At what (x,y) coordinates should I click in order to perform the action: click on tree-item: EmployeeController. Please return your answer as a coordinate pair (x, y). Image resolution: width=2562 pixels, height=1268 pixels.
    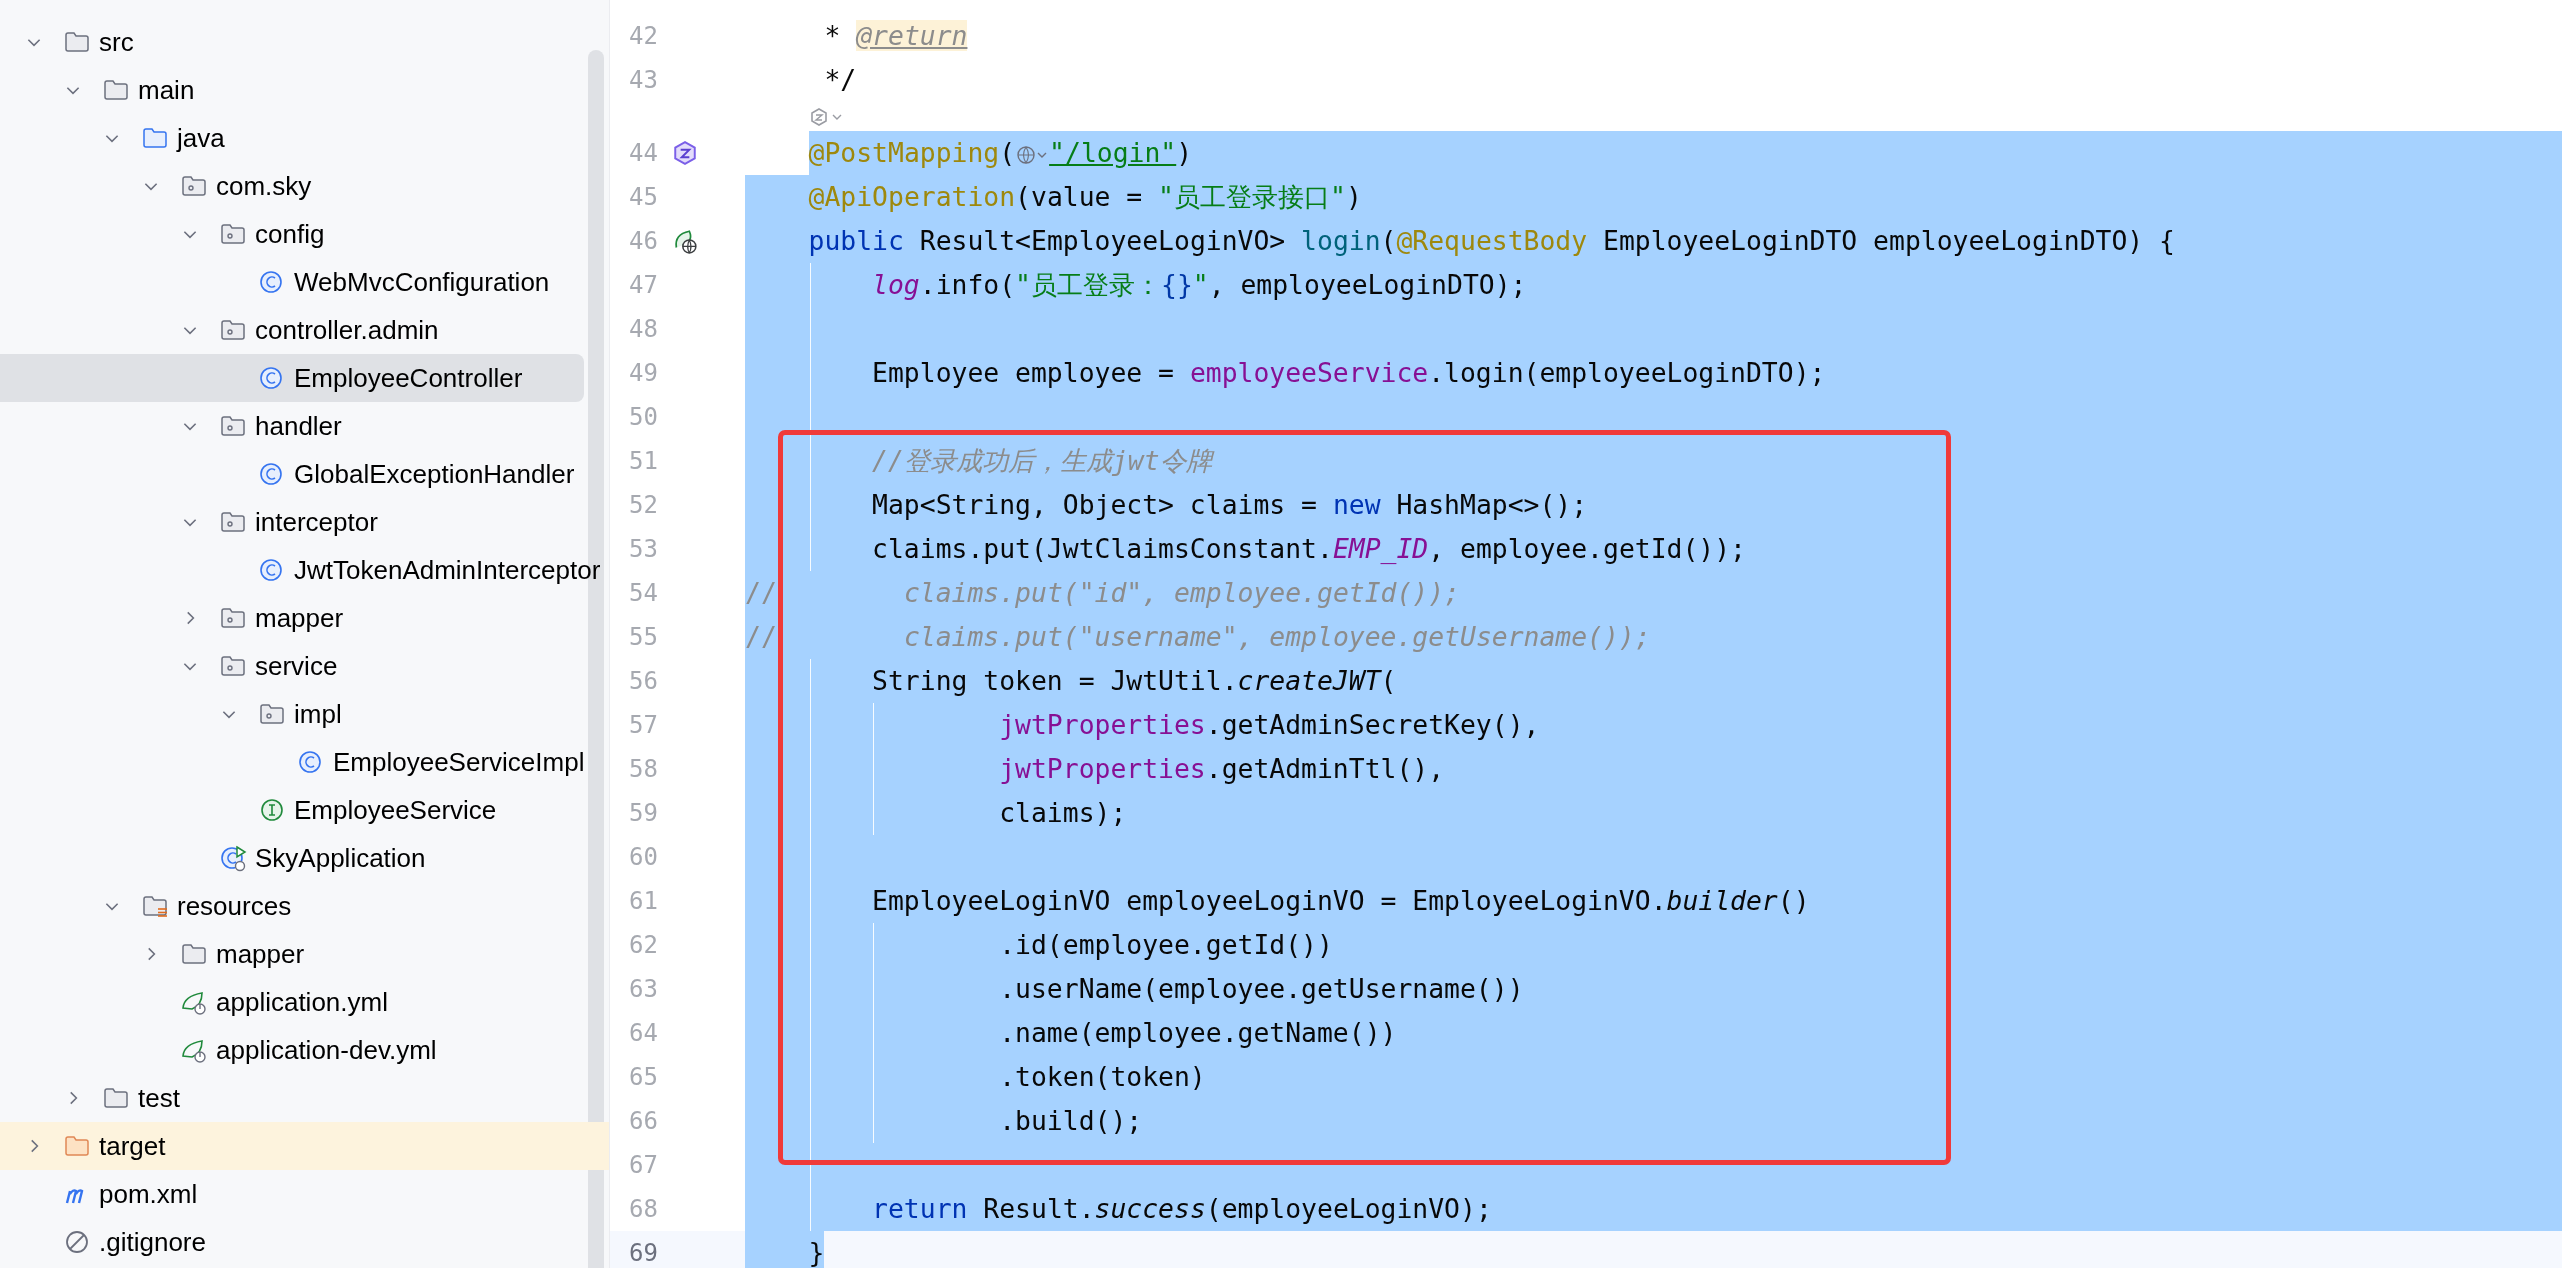
    Looking at the image, I should click on (292, 378).